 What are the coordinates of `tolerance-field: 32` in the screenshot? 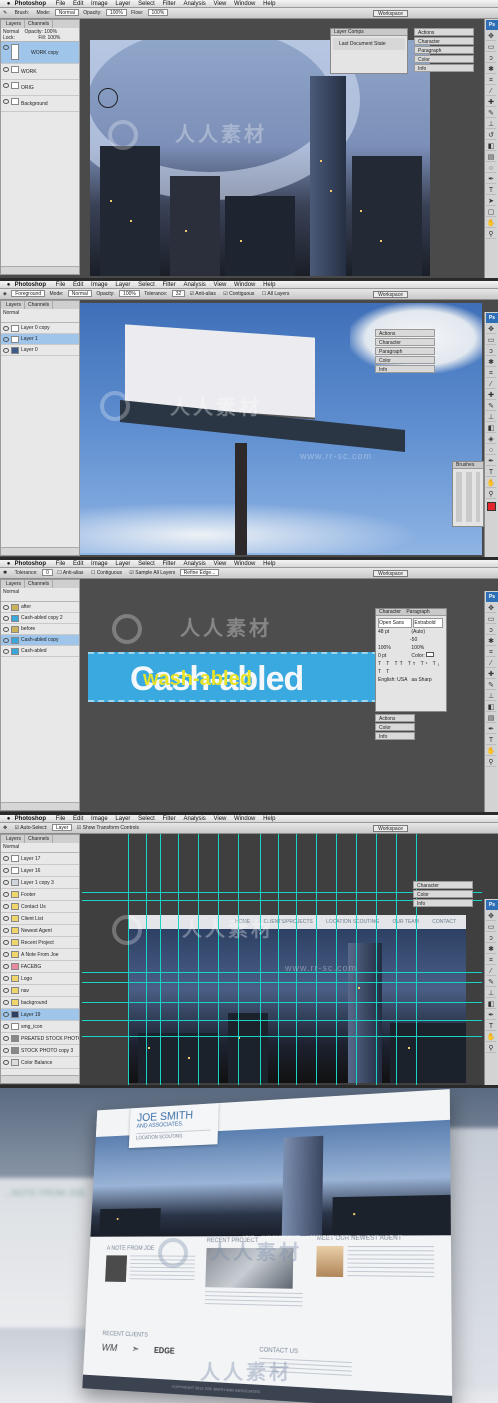 It's located at (178, 294).